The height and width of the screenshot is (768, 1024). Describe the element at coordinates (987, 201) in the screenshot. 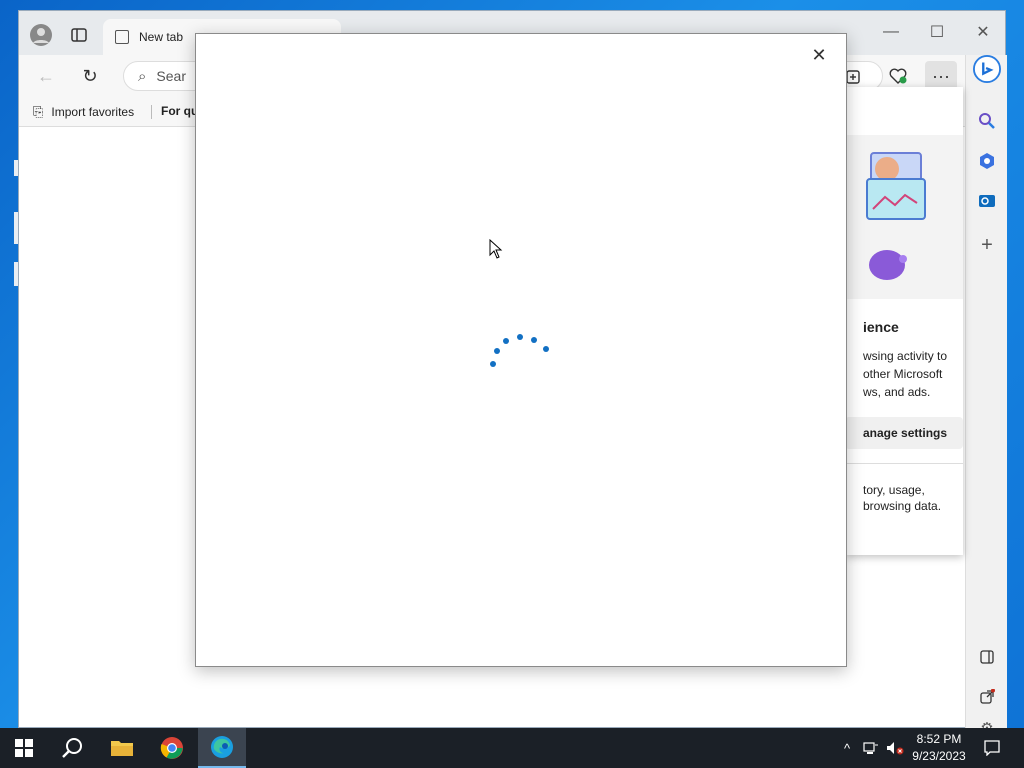

I see `outlook-icon` at that location.